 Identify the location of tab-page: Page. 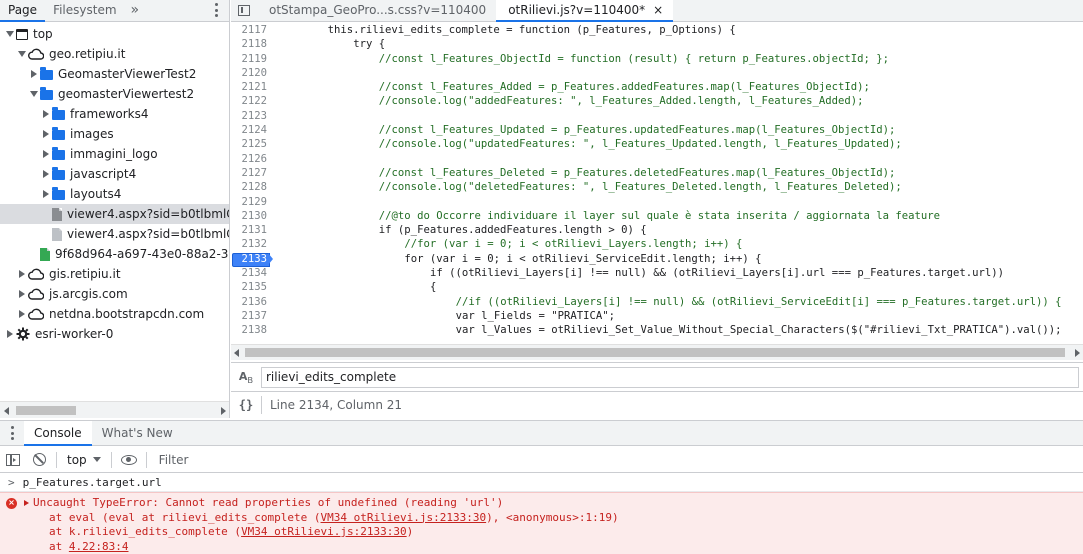
(23, 11).